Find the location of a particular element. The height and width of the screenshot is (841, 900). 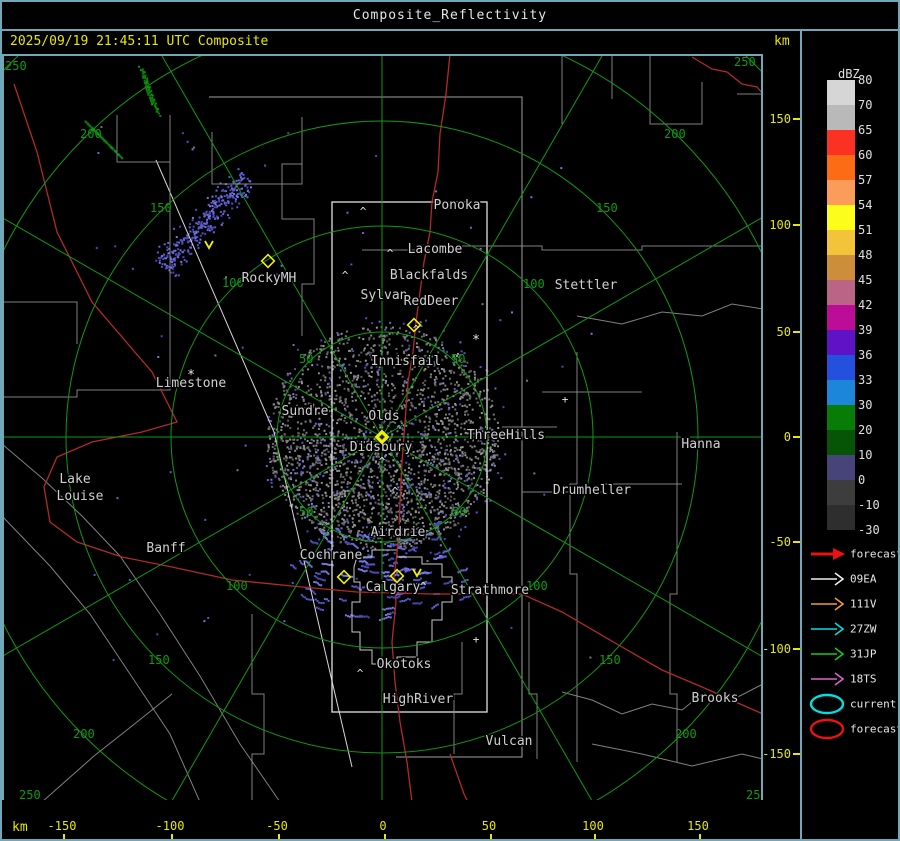

colorbar-value-label: 39 is located at coordinates (865, 330).